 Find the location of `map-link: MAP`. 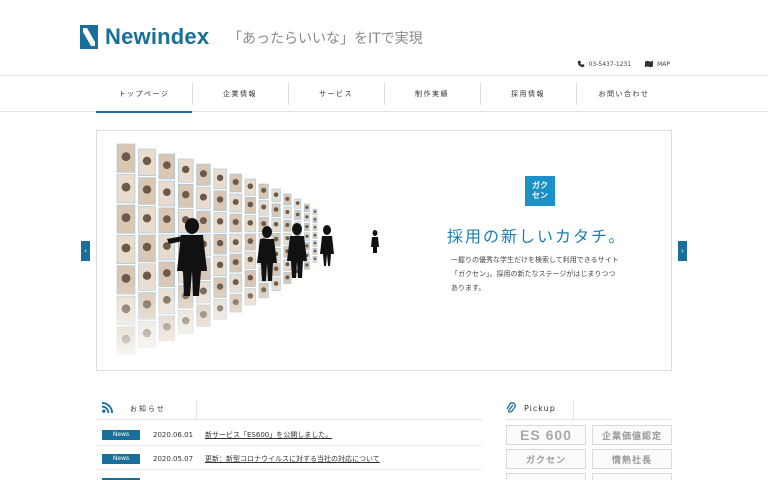

map-link: MAP is located at coordinates (657, 64).